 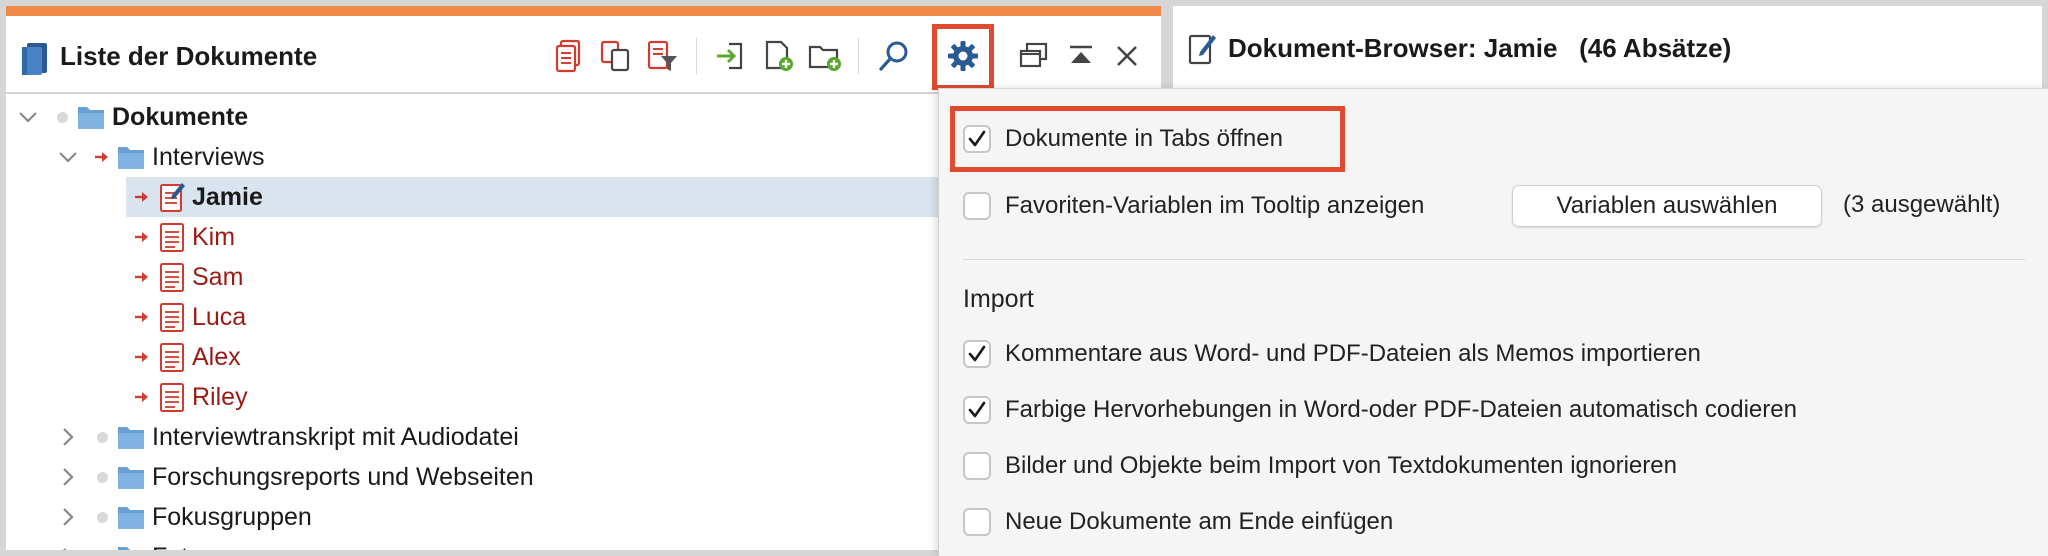 I want to click on insert-at-end-label: Neue Dokumente am Ende einfügen, so click(x=1199, y=521).